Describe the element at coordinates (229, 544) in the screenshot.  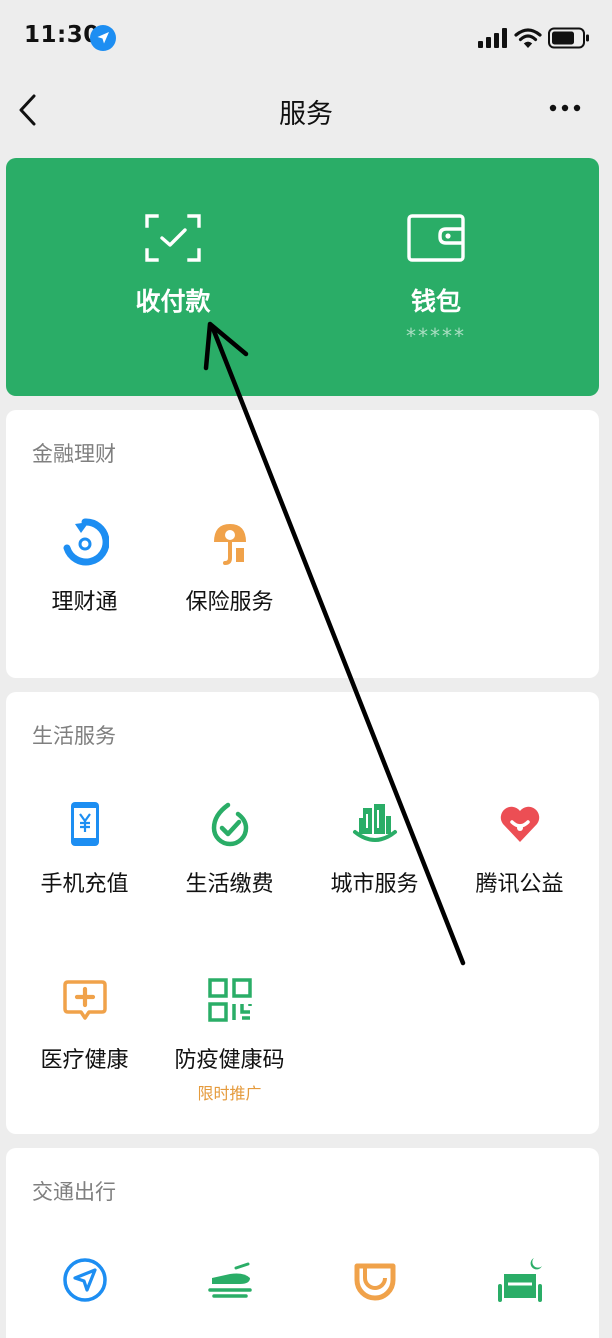
I see `insurance-umbrella-icon` at that location.